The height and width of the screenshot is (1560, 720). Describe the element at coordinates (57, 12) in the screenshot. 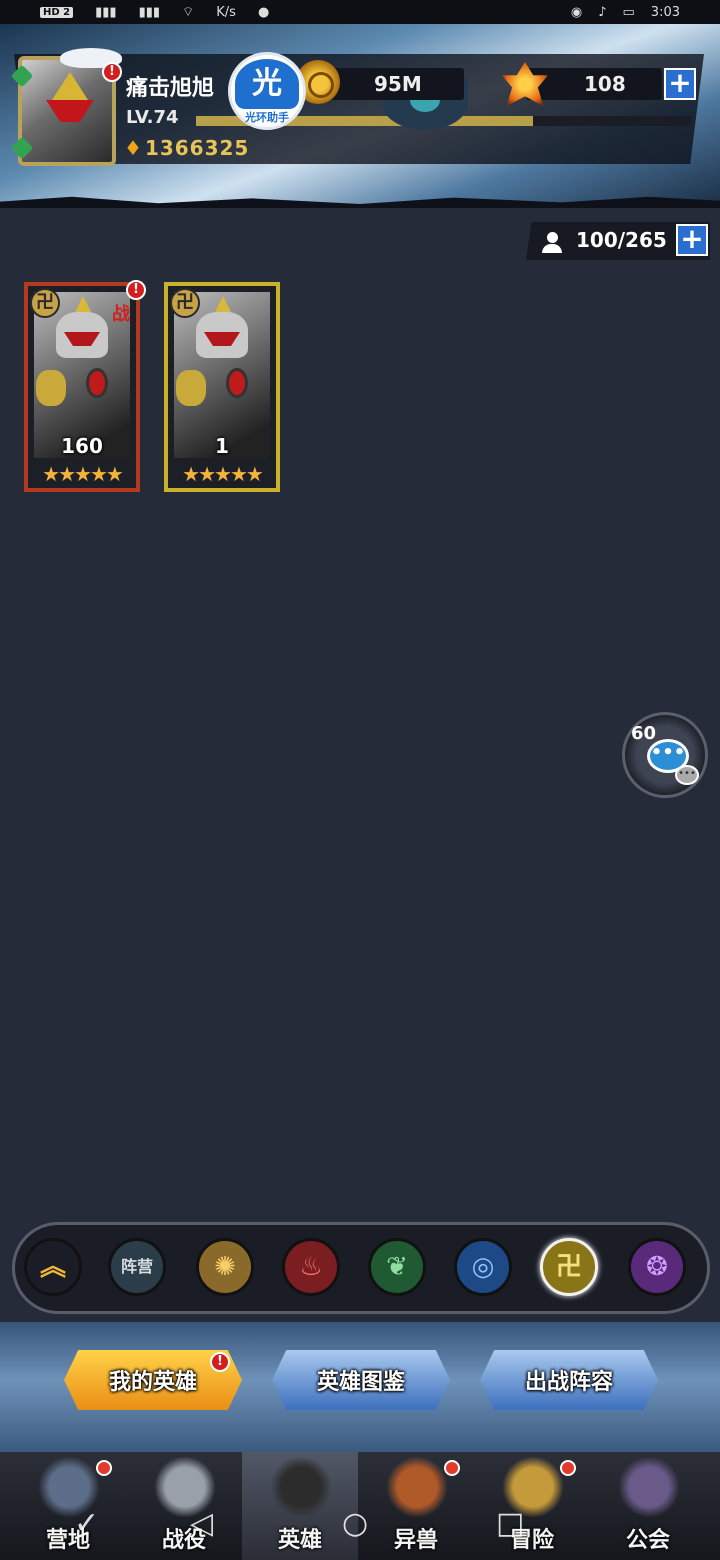

I see `hd-badge: HD 2` at that location.